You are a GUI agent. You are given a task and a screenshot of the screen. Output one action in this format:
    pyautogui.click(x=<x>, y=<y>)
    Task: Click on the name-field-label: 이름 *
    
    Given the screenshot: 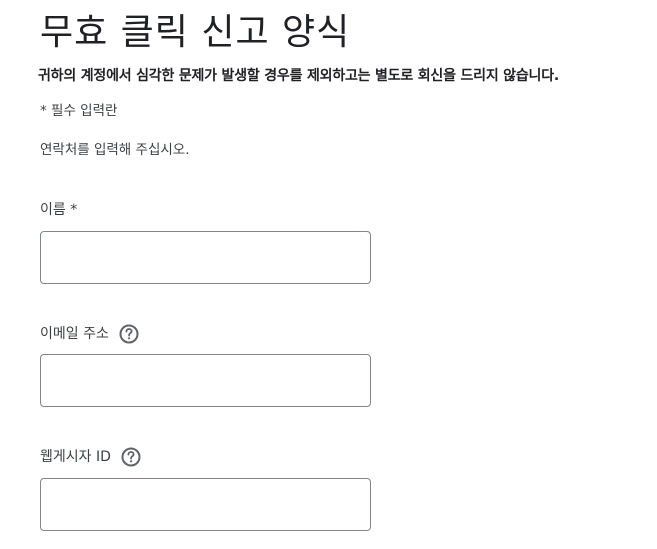 What is the action you would take?
    pyautogui.click(x=58, y=210)
    